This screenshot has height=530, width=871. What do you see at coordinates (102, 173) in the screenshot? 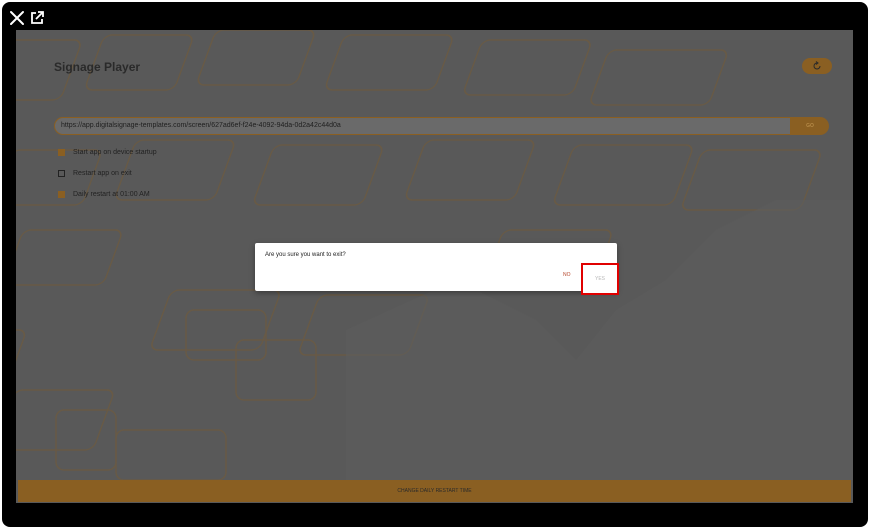
I see `option-label: Restart app on exit` at bounding box center [102, 173].